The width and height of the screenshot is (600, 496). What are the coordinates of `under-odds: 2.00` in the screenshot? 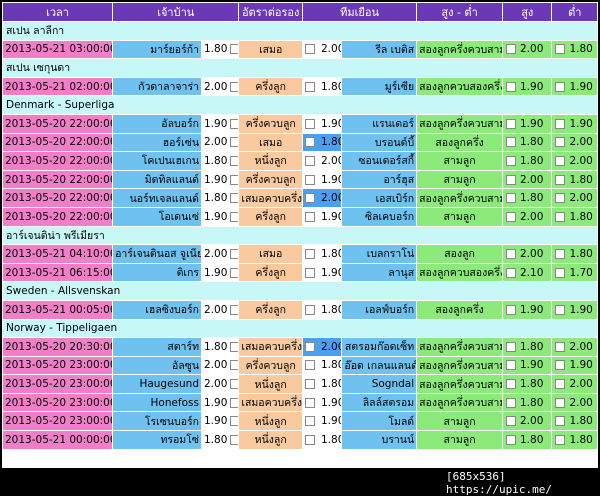 It's located at (581, 142).